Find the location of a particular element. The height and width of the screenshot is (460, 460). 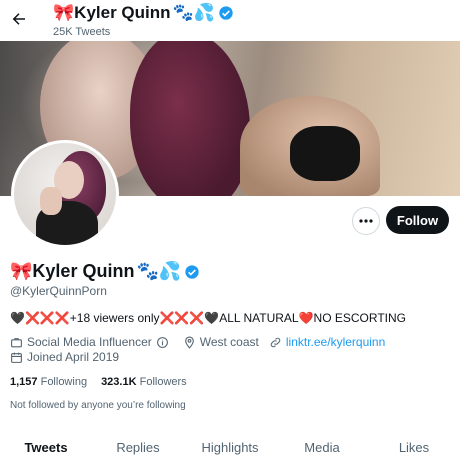

follow-stats: 1,157 Following 323.1K Followers is located at coordinates (105, 382).